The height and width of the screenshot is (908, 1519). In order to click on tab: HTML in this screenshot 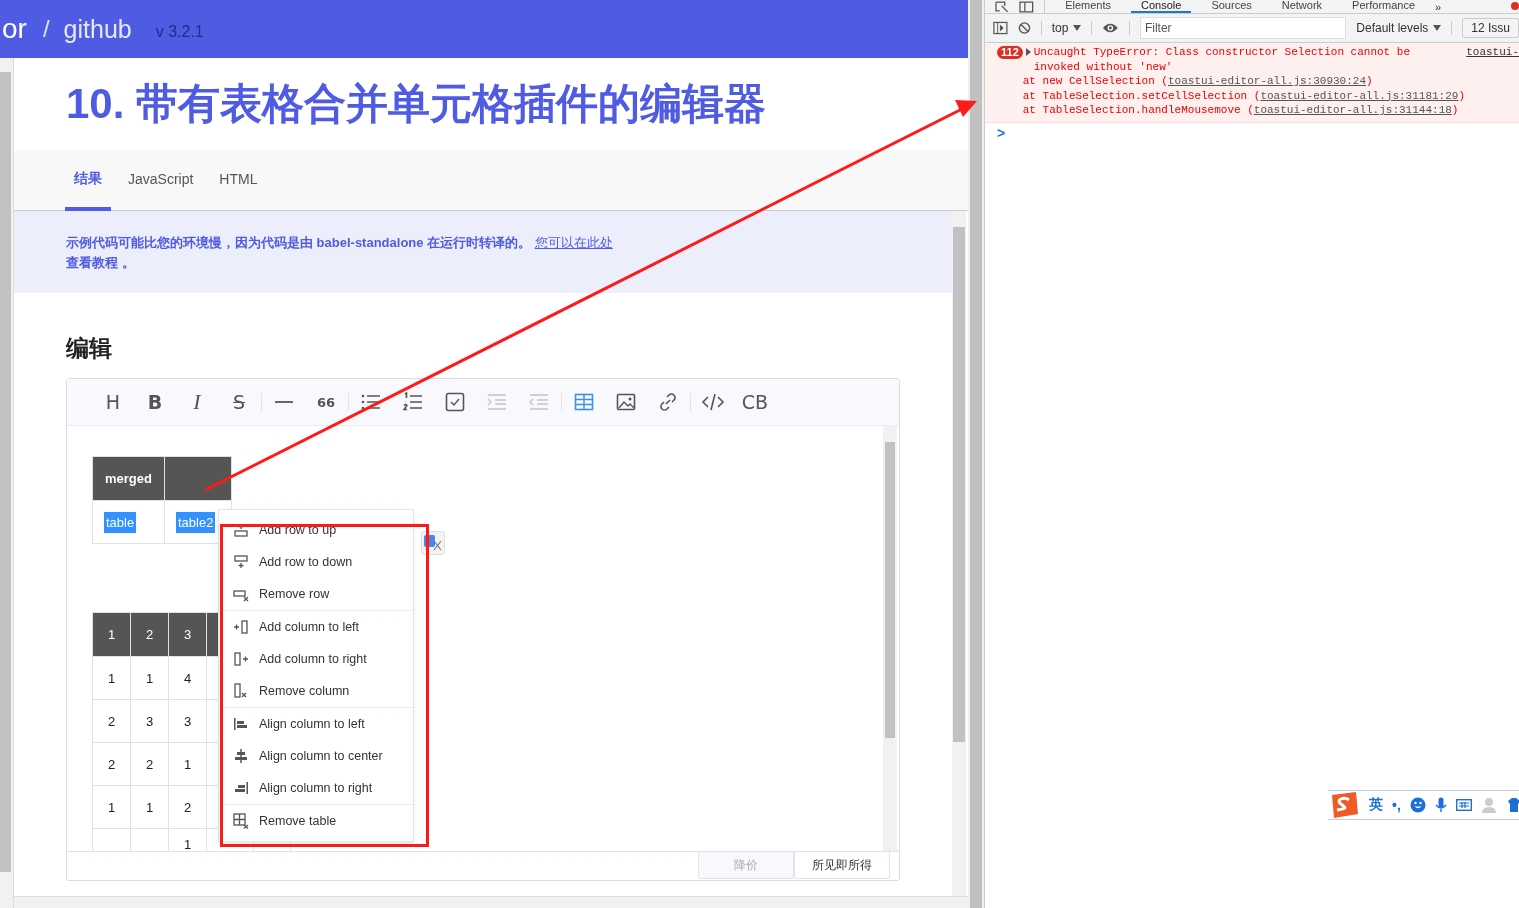, I will do `click(238, 180)`.